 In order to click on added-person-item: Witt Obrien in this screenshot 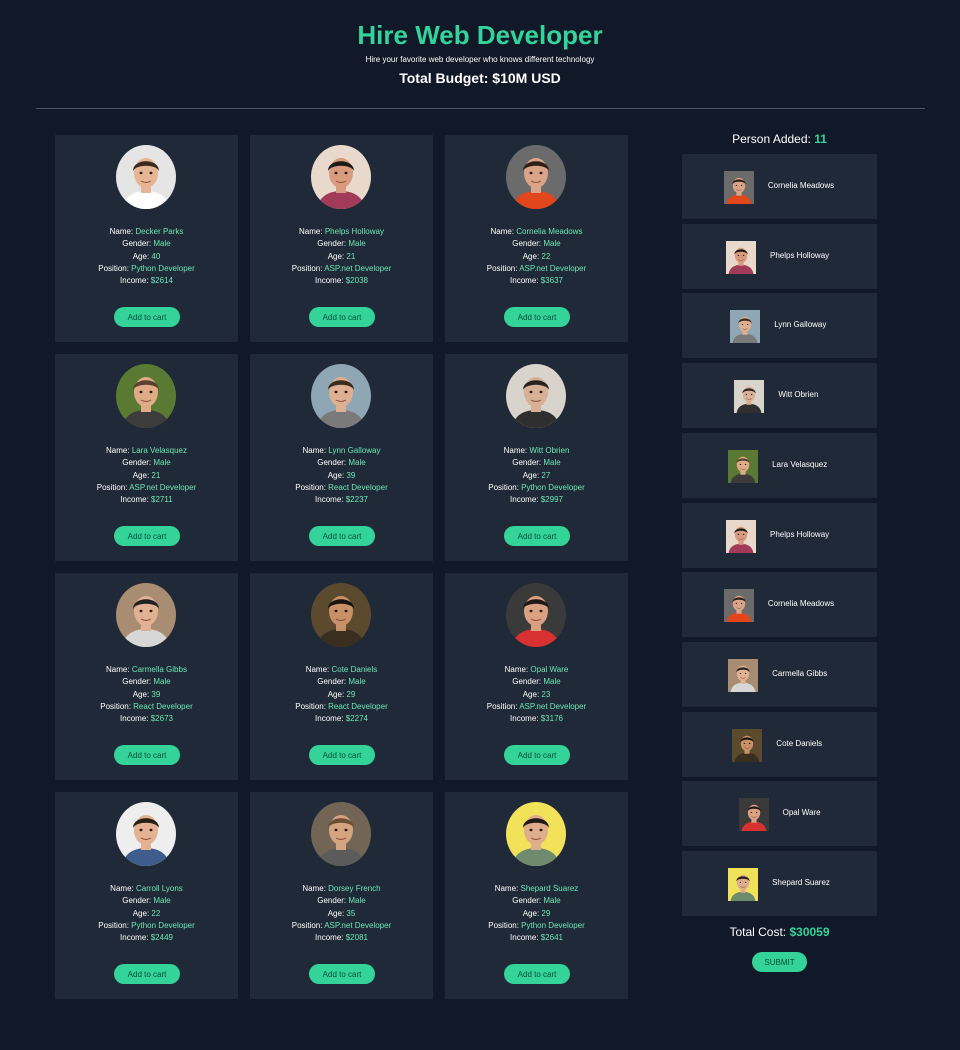, I will do `click(779, 396)`.